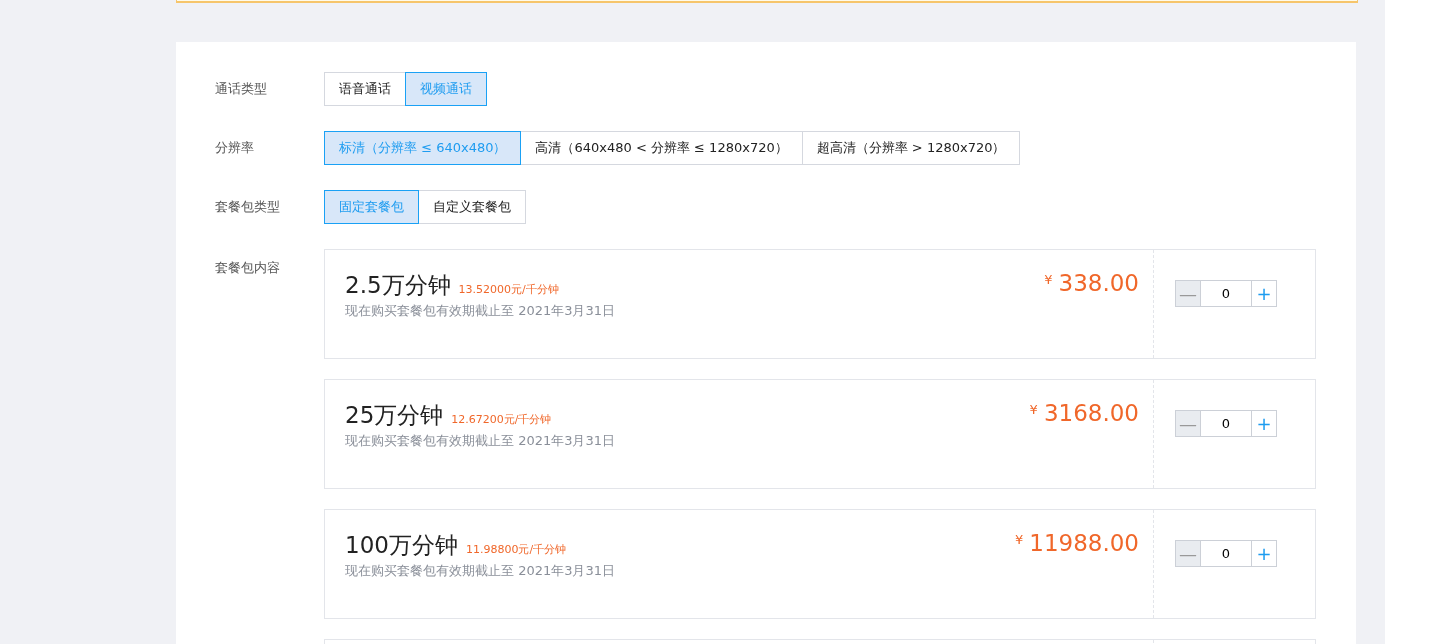 This screenshot has width=1449, height=644. I want to click on field-label: 套餐包内容, so click(248, 268).